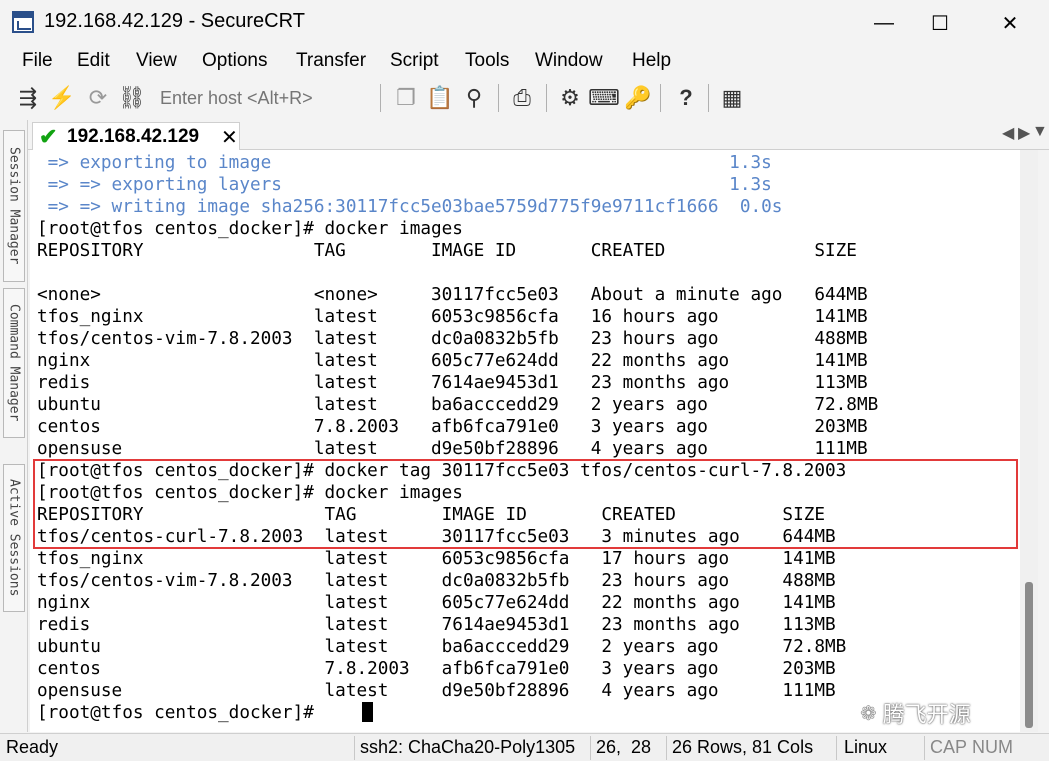  Describe the element at coordinates (868, 713) in the screenshot. I see `wechat-icon: ❁` at that location.